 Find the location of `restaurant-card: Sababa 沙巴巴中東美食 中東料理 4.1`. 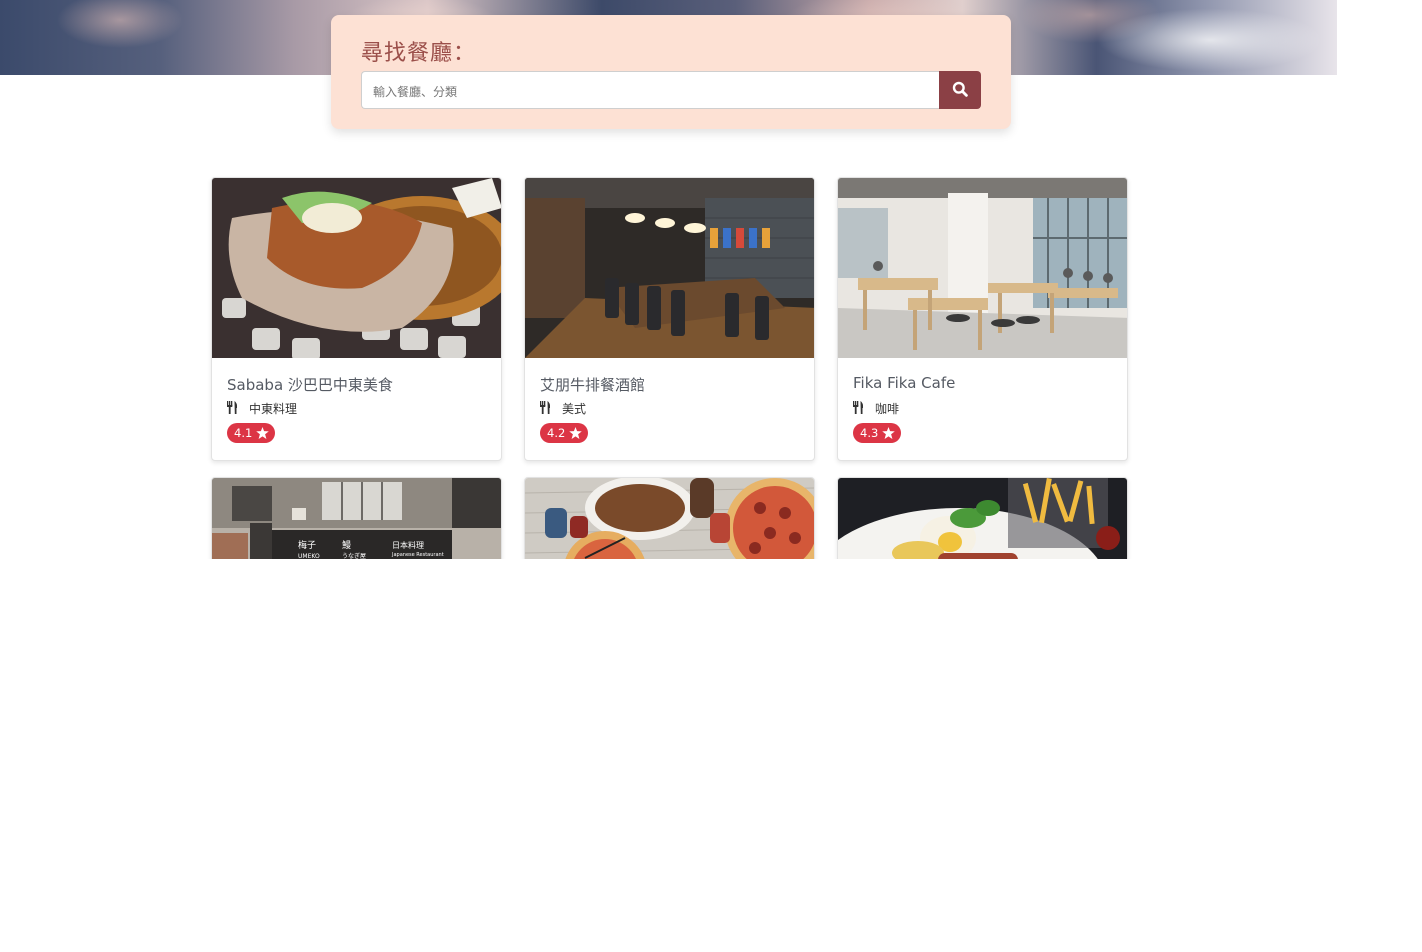

restaurant-card: Sababa 沙巴巴中東美食 中東料理 4.1 is located at coordinates (356, 319).